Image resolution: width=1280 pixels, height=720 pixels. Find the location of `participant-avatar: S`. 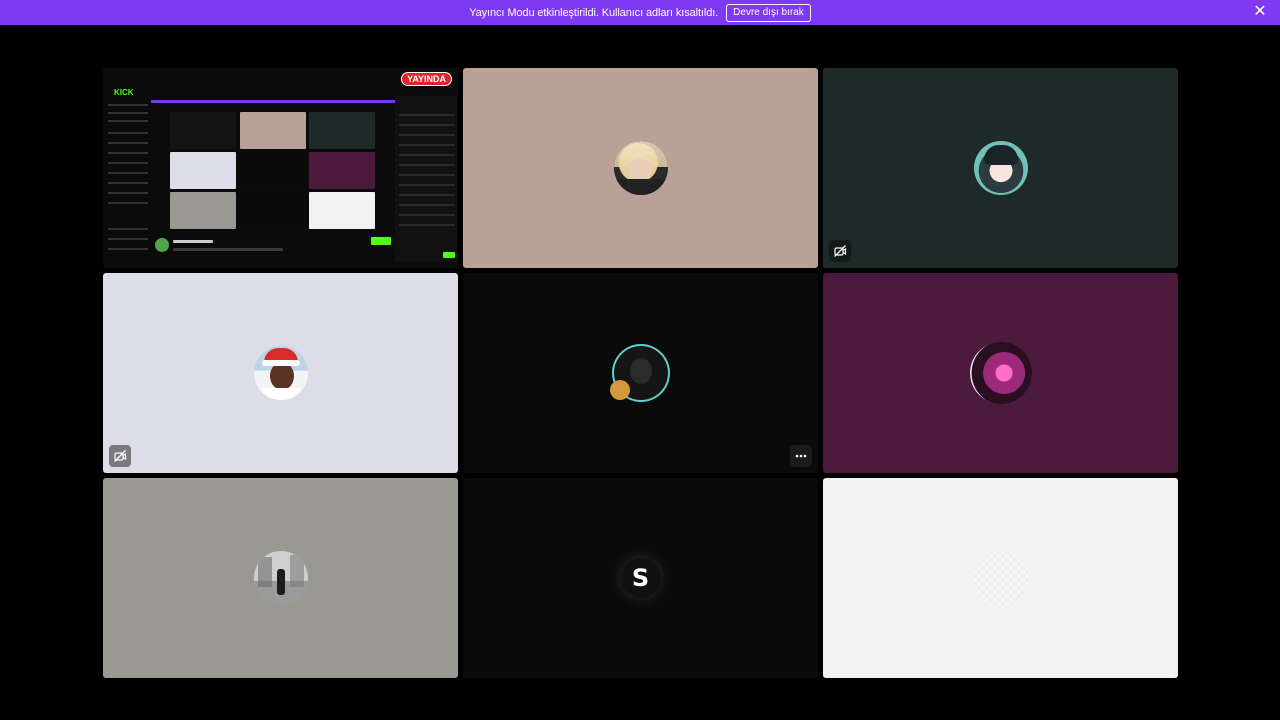

participant-avatar: S is located at coordinates (640, 578).